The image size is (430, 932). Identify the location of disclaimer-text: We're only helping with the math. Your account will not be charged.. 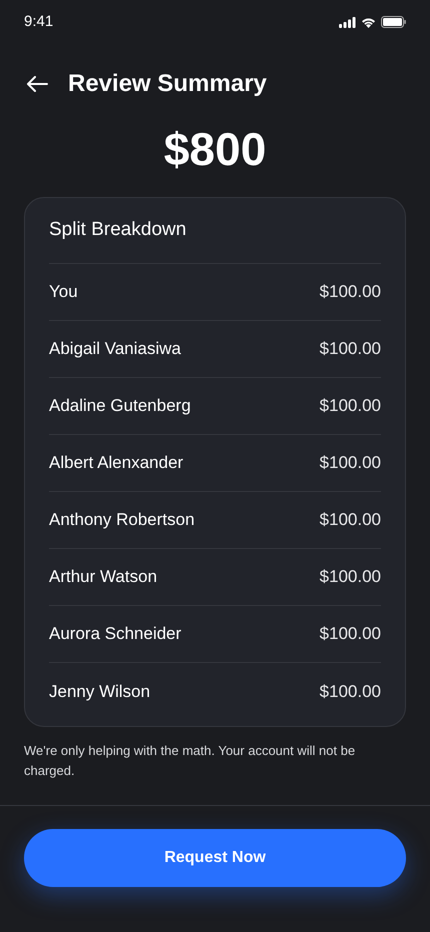
(189, 761).